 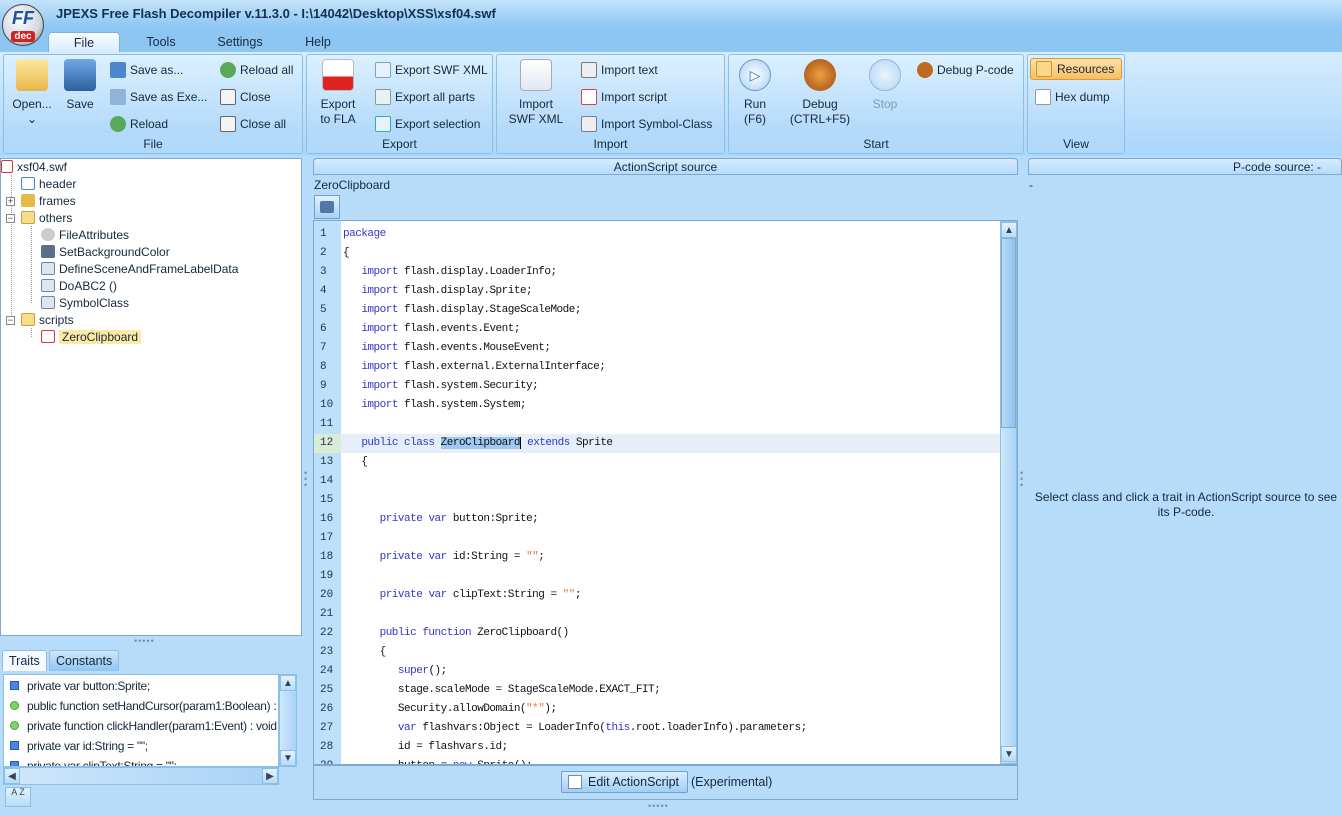 What do you see at coordinates (536, 93) in the screenshot?
I see `import-swf-xml-button: Import SWF XML` at bounding box center [536, 93].